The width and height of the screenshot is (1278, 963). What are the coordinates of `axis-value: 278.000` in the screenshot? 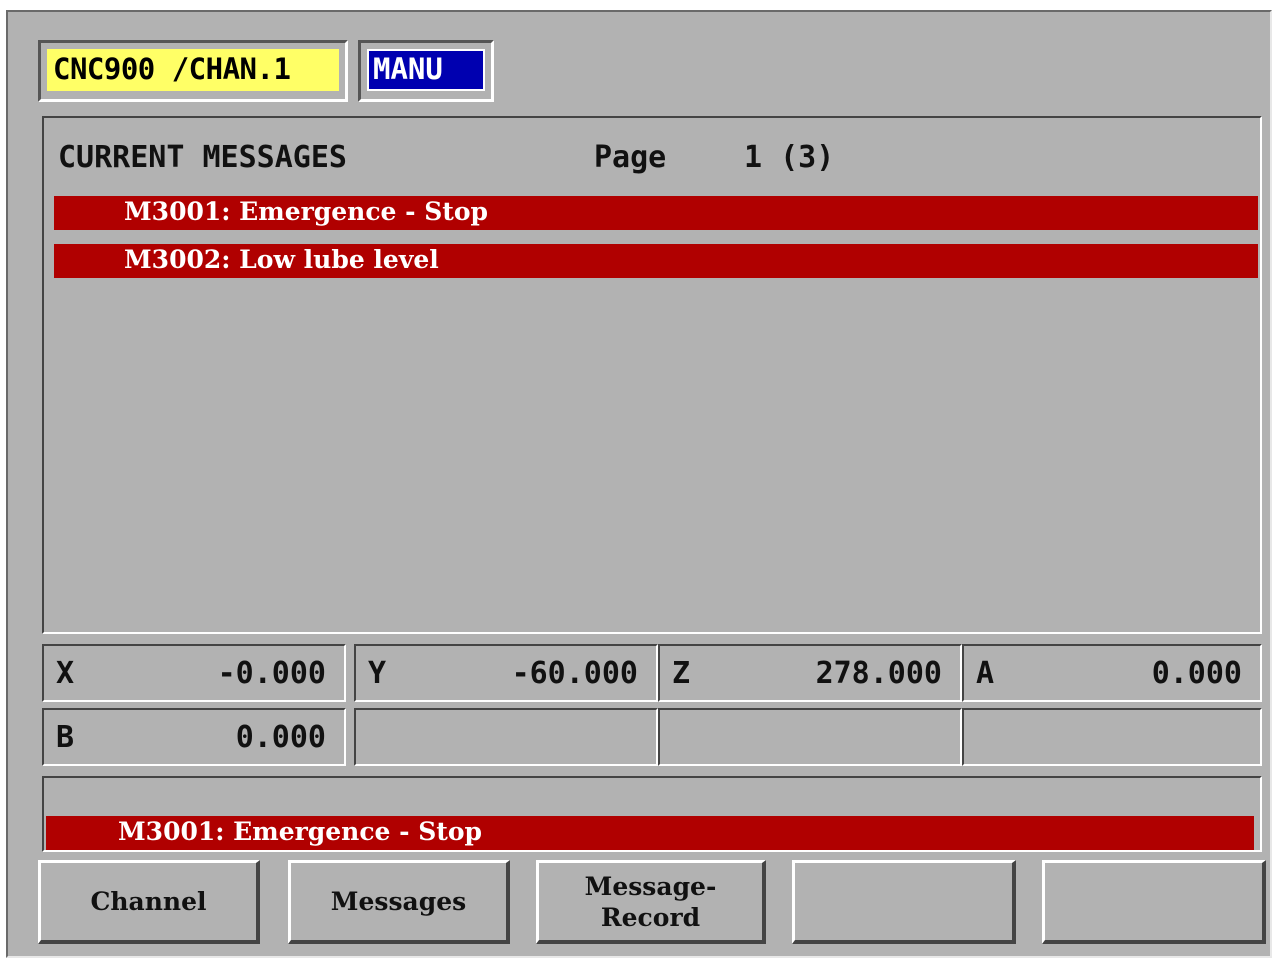 It's located at (878, 673).